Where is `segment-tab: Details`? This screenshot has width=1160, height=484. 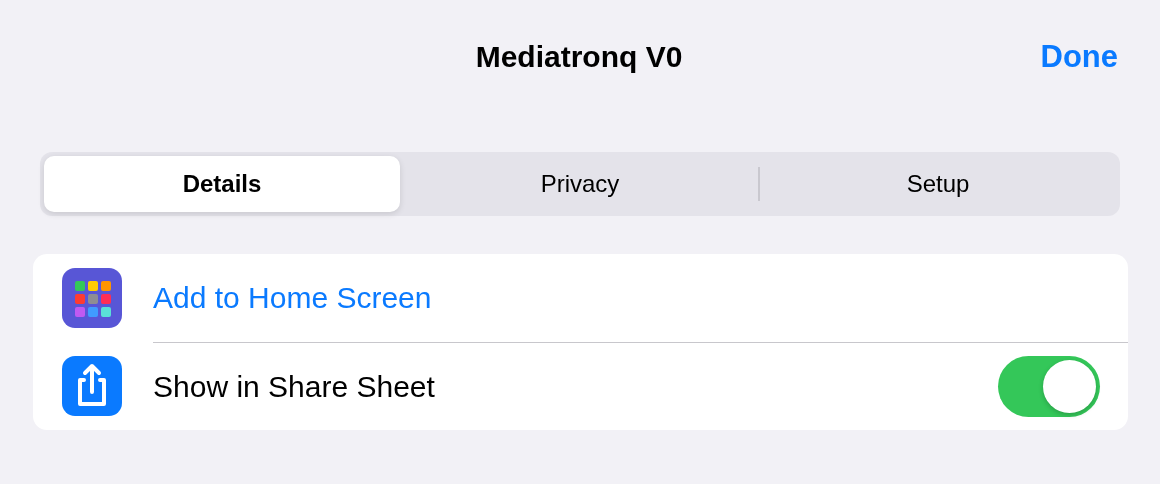
segment-tab: Details is located at coordinates (222, 184).